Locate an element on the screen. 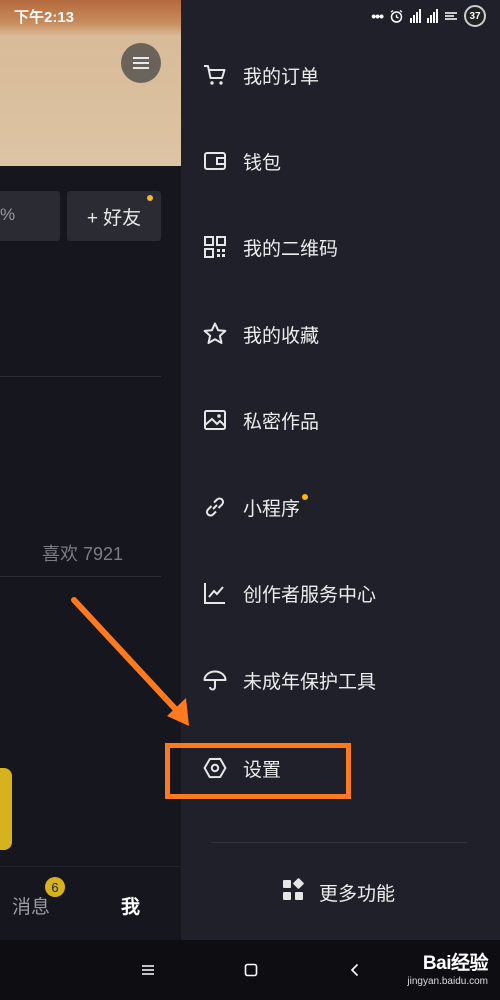  drawer-item-favorites: 我的收藏 is located at coordinates (340, 334).